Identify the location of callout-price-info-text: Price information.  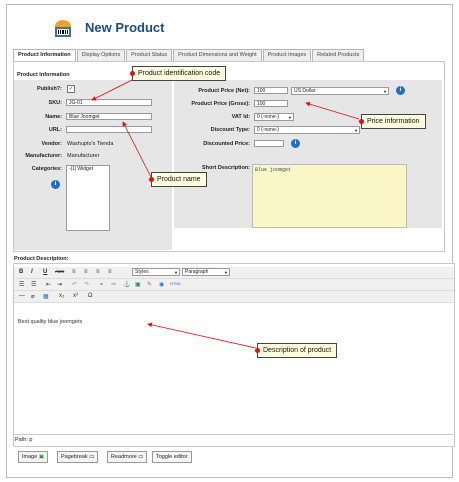
(393, 121).